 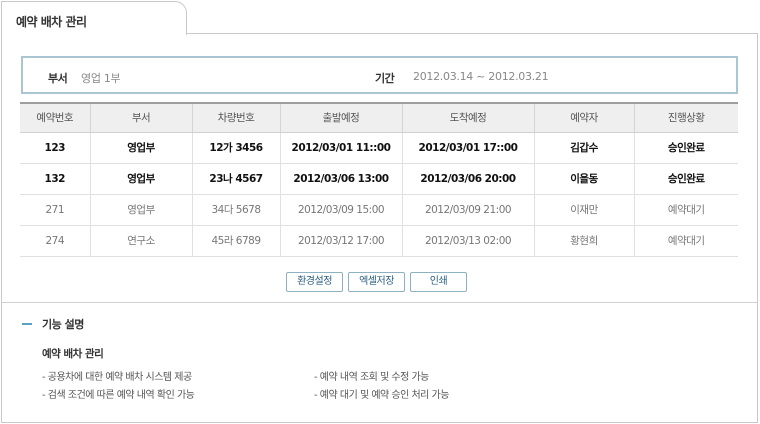 What do you see at coordinates (58, 78) in the screenshot?
I see `dept-label: 부서` at bounding box center [58, 78].